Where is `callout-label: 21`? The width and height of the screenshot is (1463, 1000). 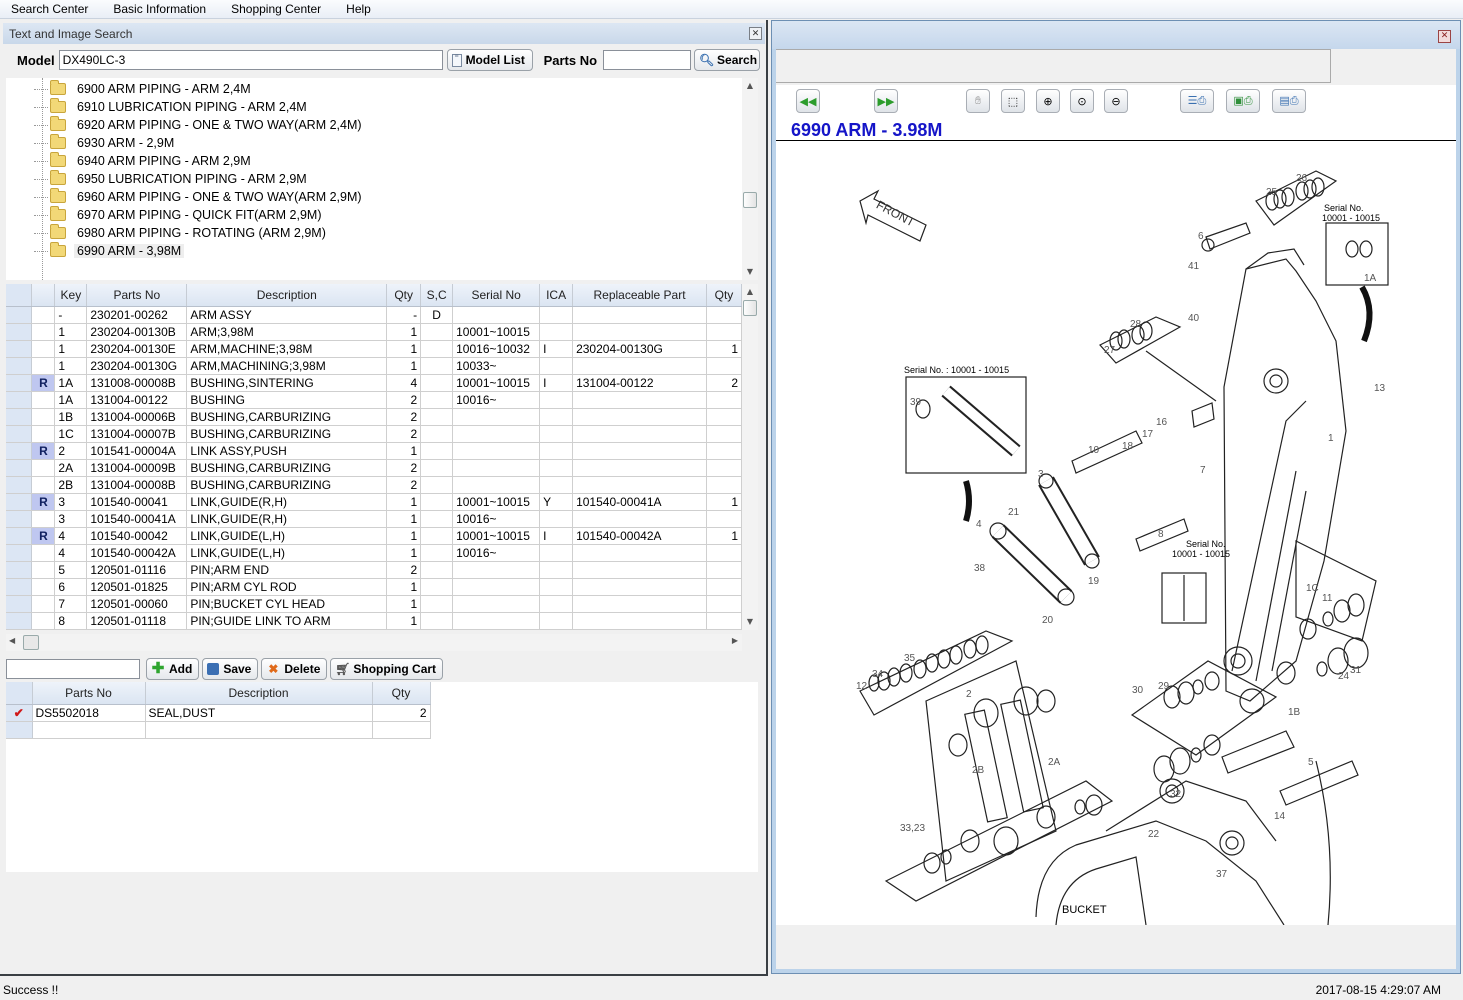
callout-label: 21 is located at coordinates (1014, 512).